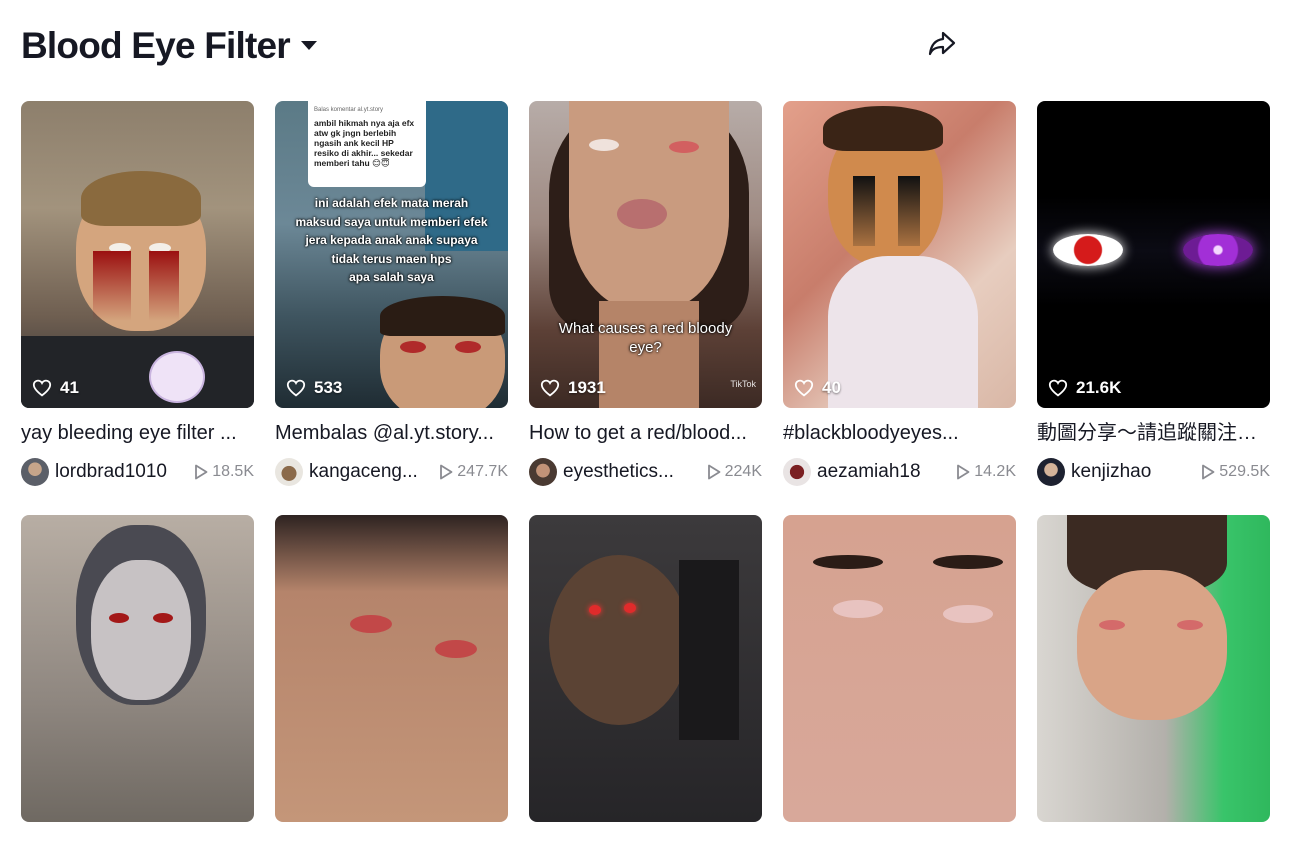  I want to click on view-count: 247.7K, so click(473, 472).